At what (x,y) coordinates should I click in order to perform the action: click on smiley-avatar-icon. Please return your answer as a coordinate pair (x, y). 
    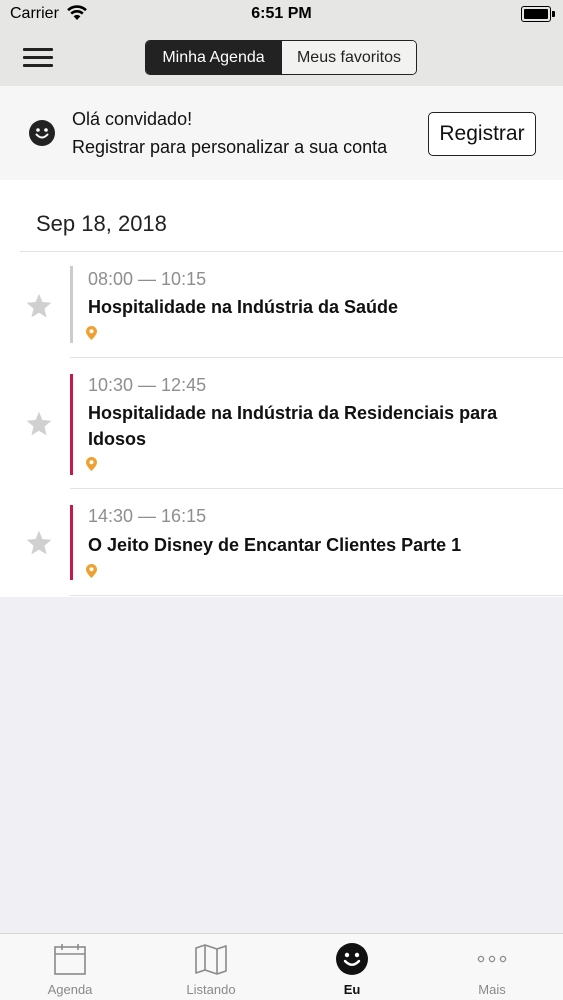
    Looking at the image, I should click on (42, 133).